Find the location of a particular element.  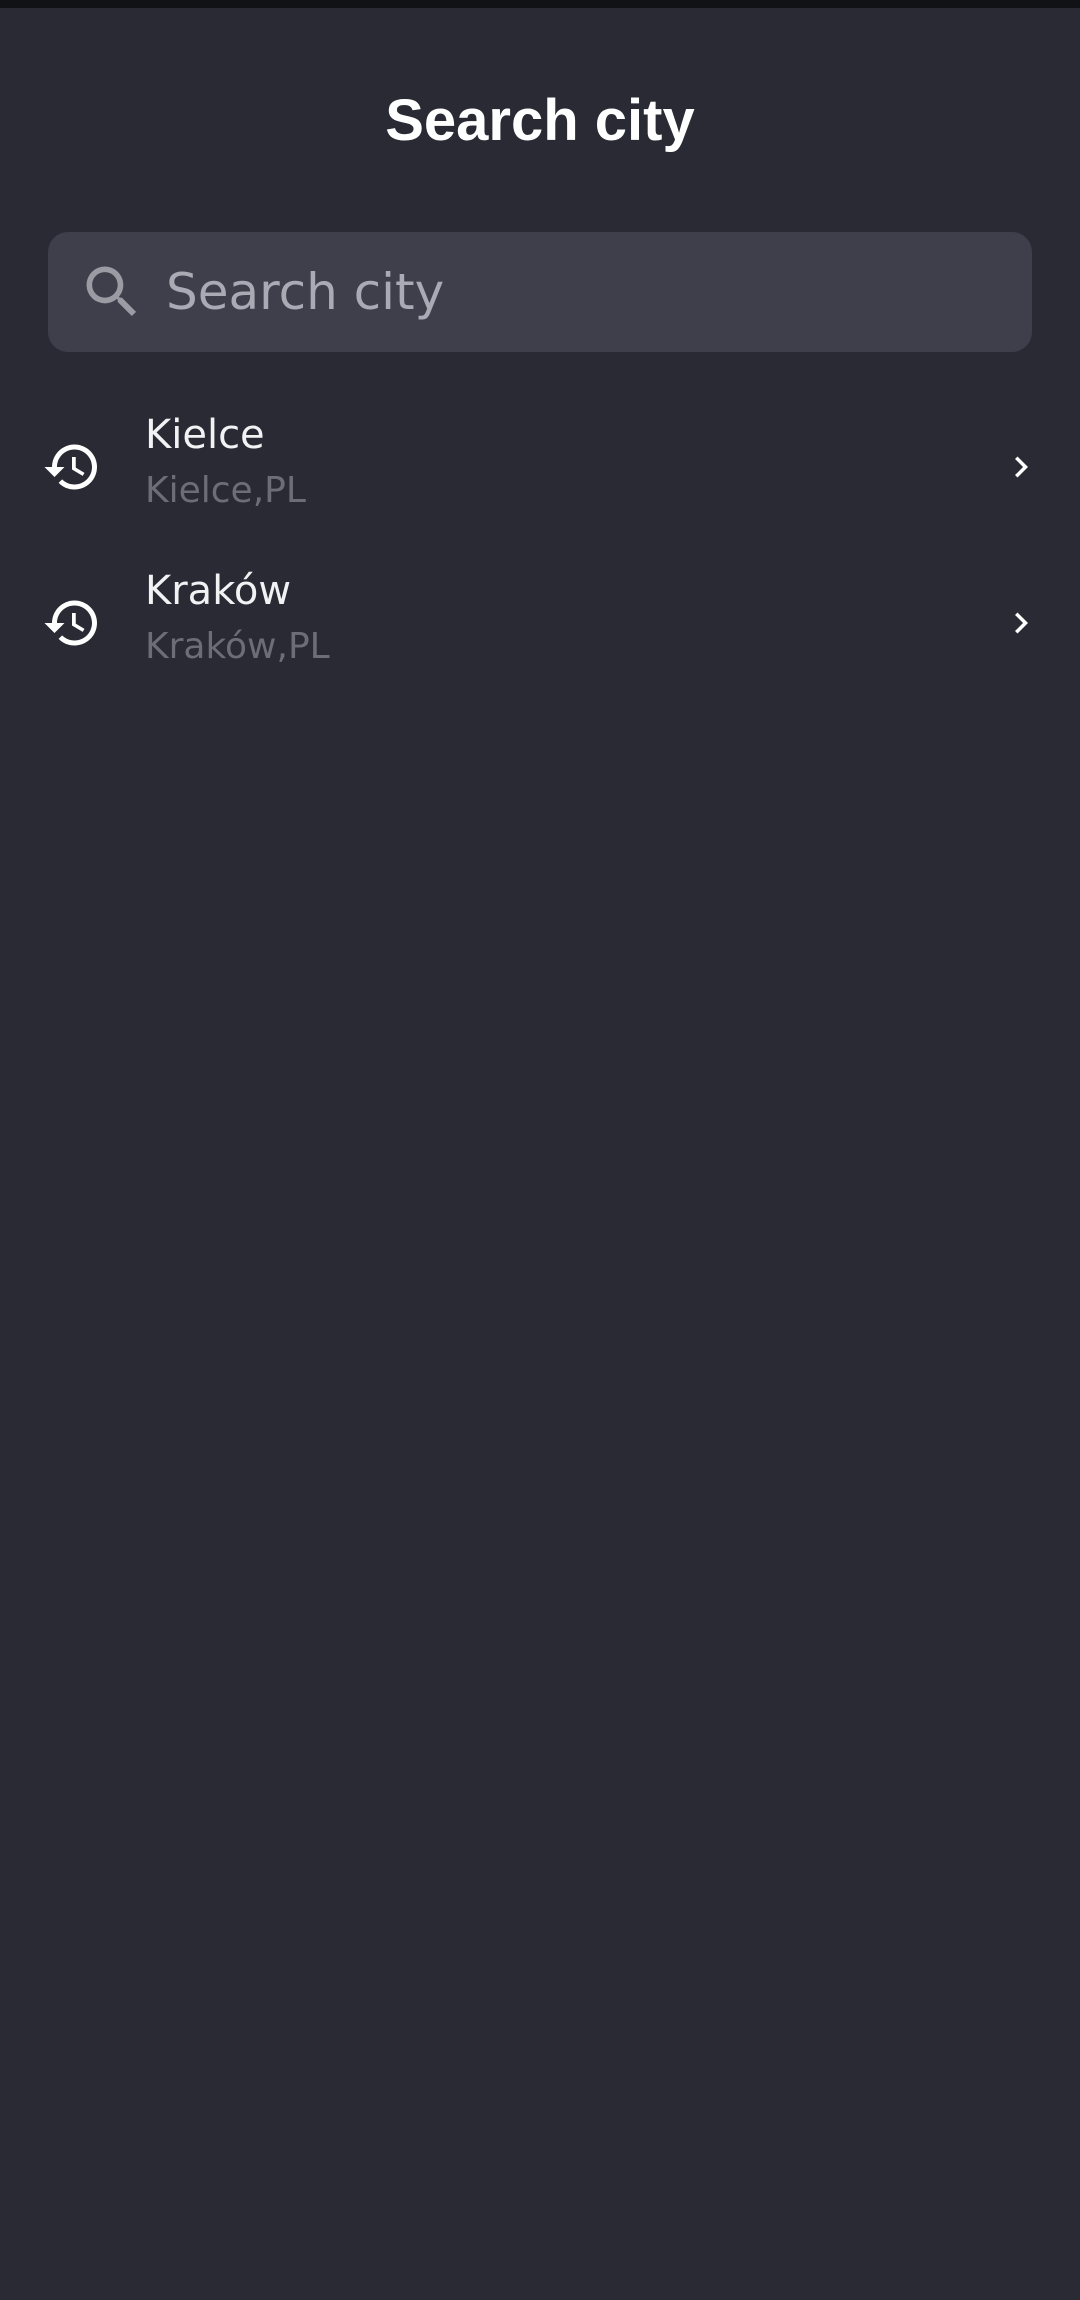

status-bar is located at coordinates (540, 4).